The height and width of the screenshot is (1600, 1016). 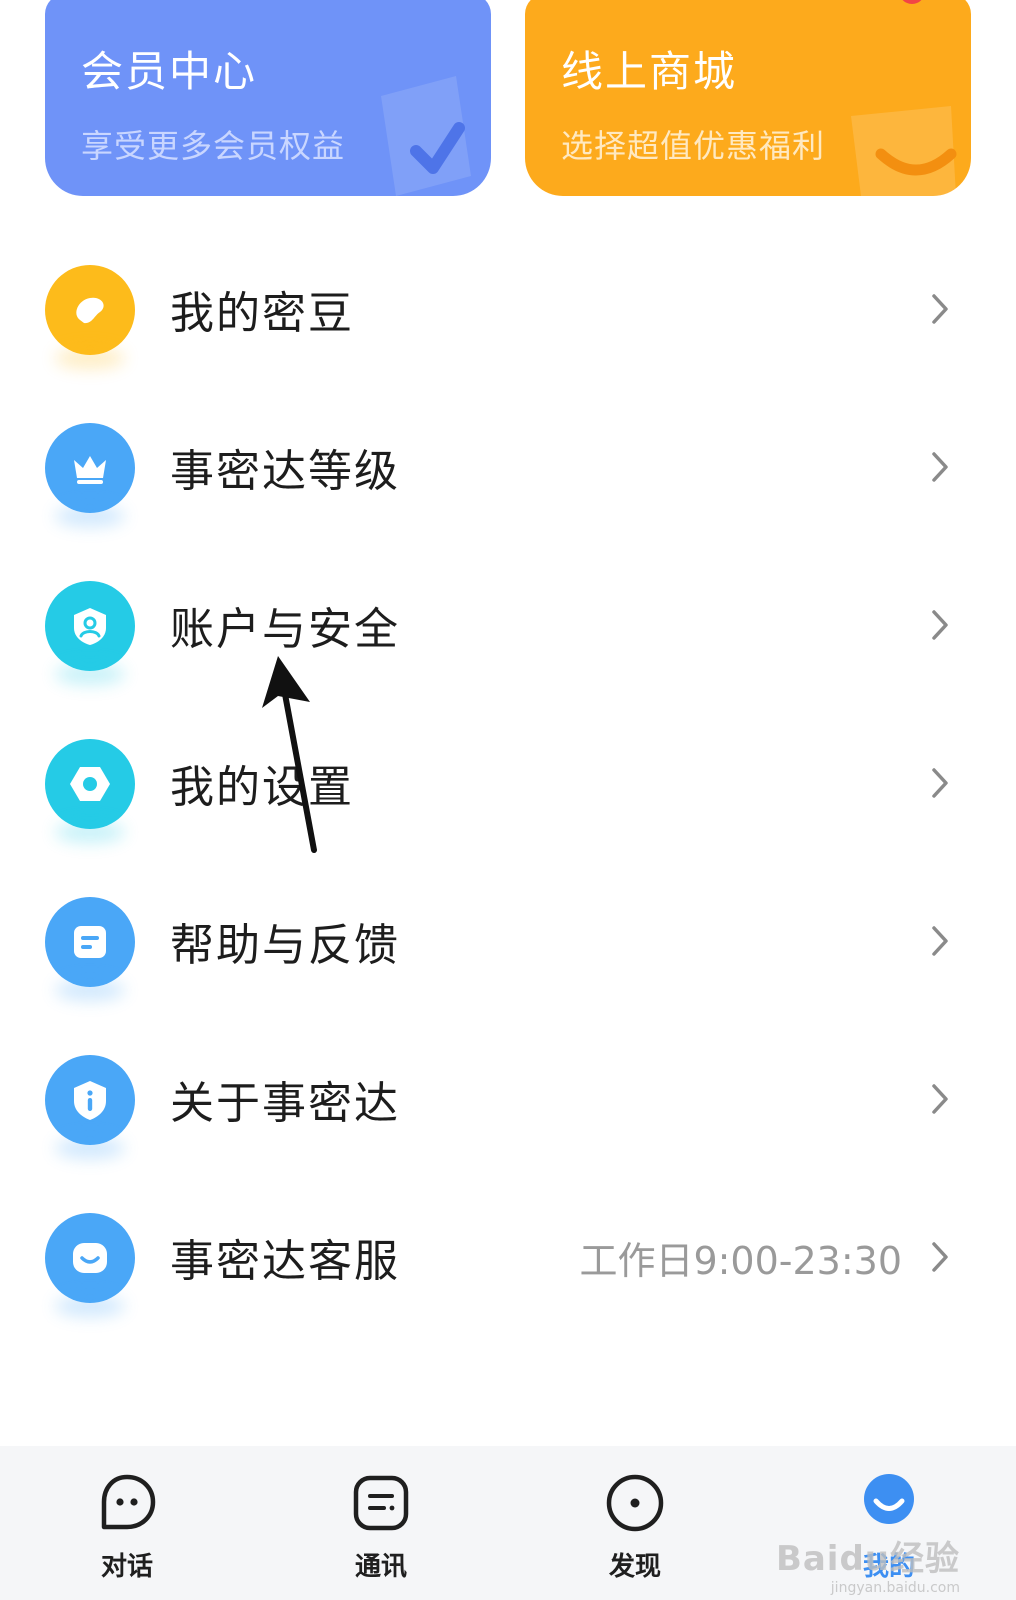 What do you see at coordinates (904, 151) in the screenshot?
I see `shopping-bag-icon` at bounding box center [904, 151].